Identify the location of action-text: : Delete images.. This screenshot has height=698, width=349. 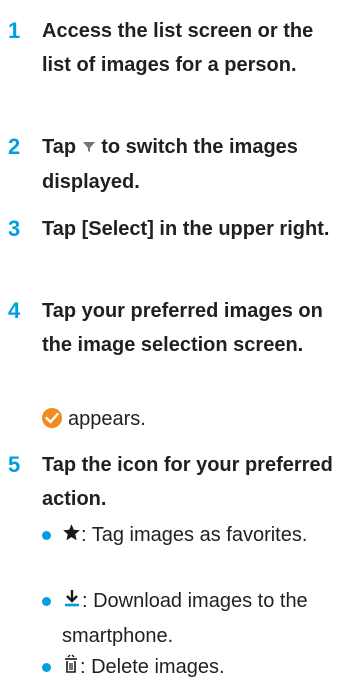
(152, 667).